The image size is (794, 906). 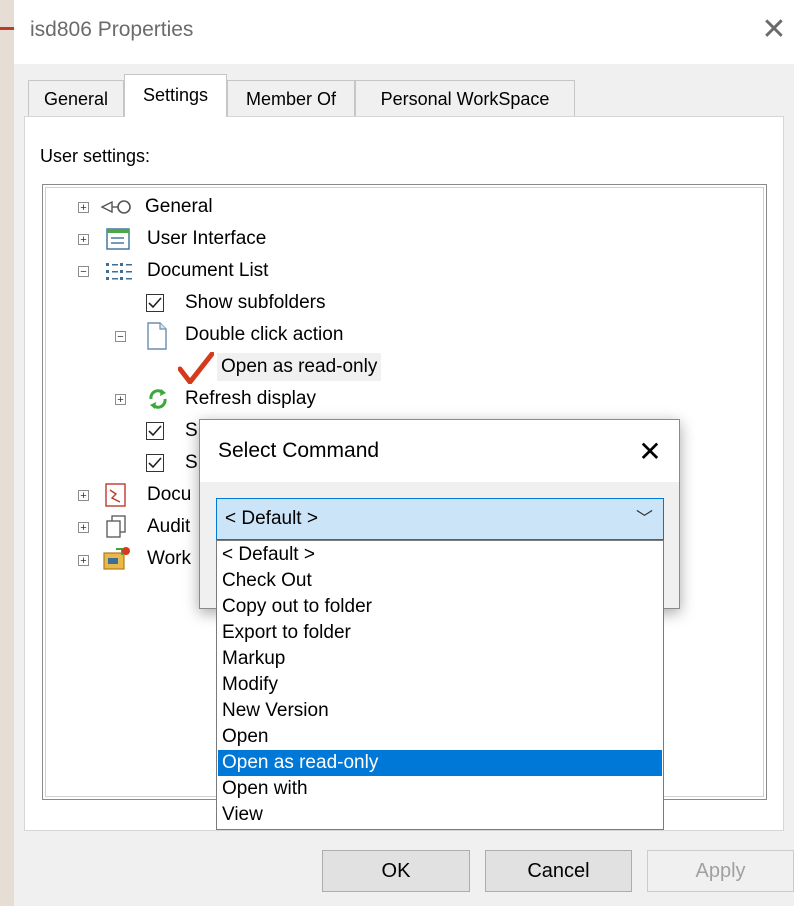 What do you see at coordinates (439, 451) in the screenshot?
I see `dialog-title-bar: Select Command ✕` at bounding box center [439, 451].